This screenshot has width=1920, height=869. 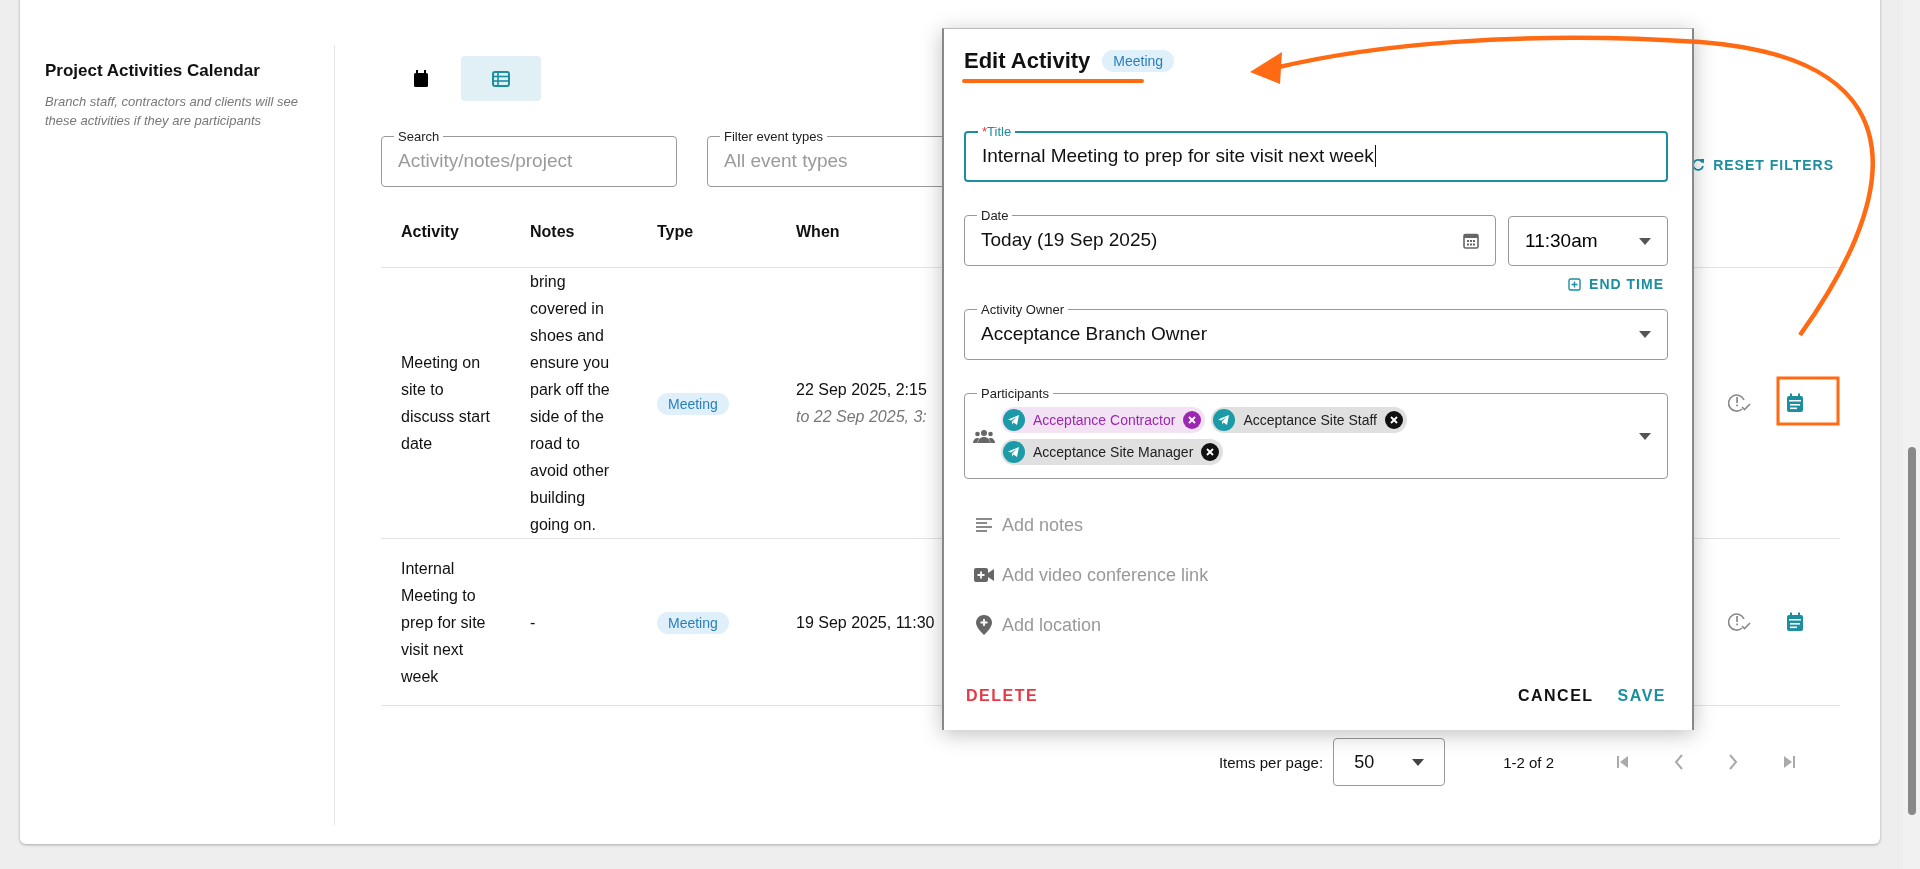 What do you see at coordinates (1616, 284) in the screenshot?
I see `end-time-button: END TIME` at bounding box center [1616, 284].